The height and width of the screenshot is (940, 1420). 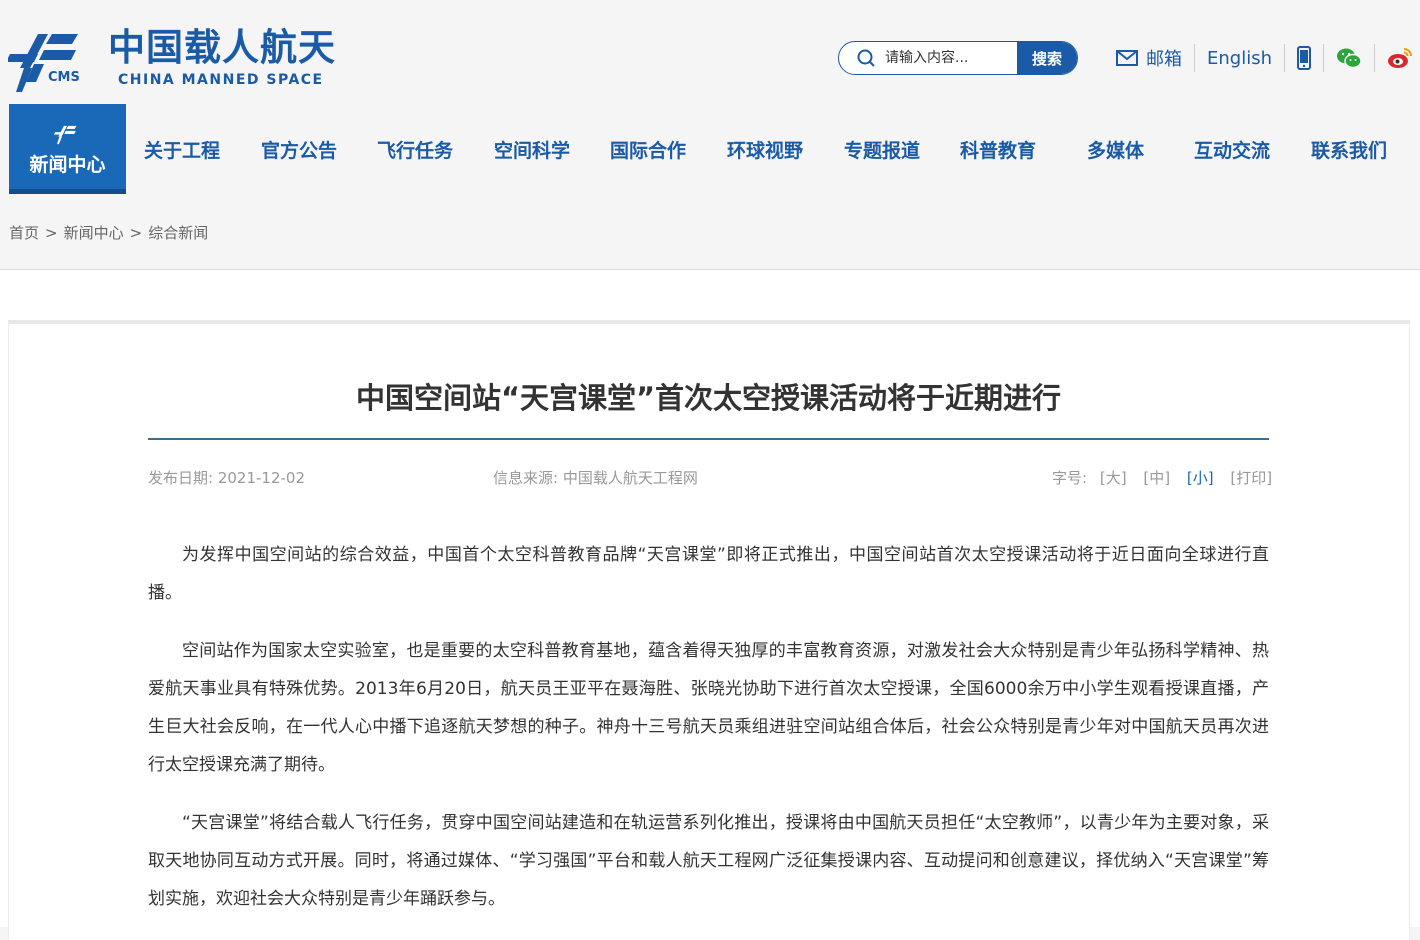 I want to click on nav-item-space-science: 空间科学, so click(x=532, y=149).